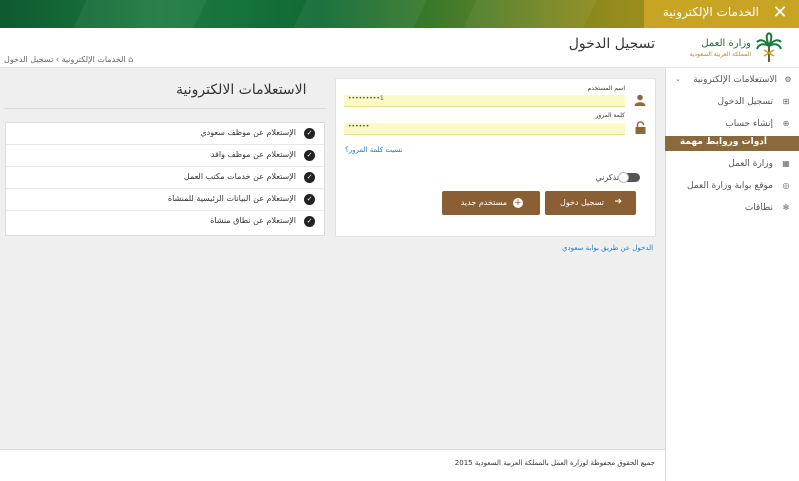  Describe the element at coordinates (769, 47) in the screenshot. I see `palm-logo-icon` at that location.